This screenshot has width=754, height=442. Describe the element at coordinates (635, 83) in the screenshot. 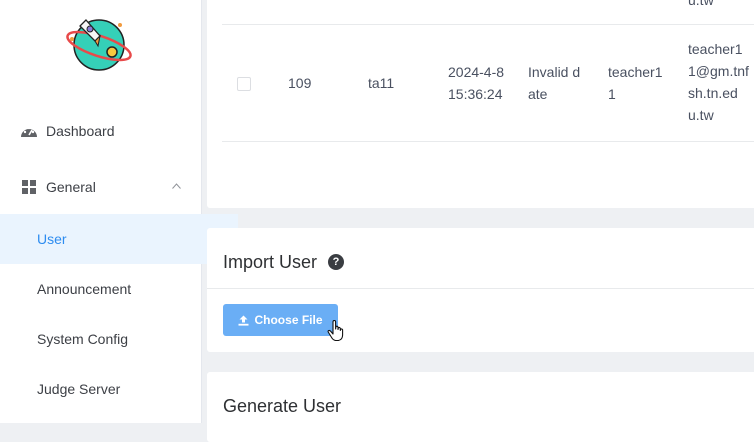

I see `table-cell-real-name: teacher1 1` at that location.